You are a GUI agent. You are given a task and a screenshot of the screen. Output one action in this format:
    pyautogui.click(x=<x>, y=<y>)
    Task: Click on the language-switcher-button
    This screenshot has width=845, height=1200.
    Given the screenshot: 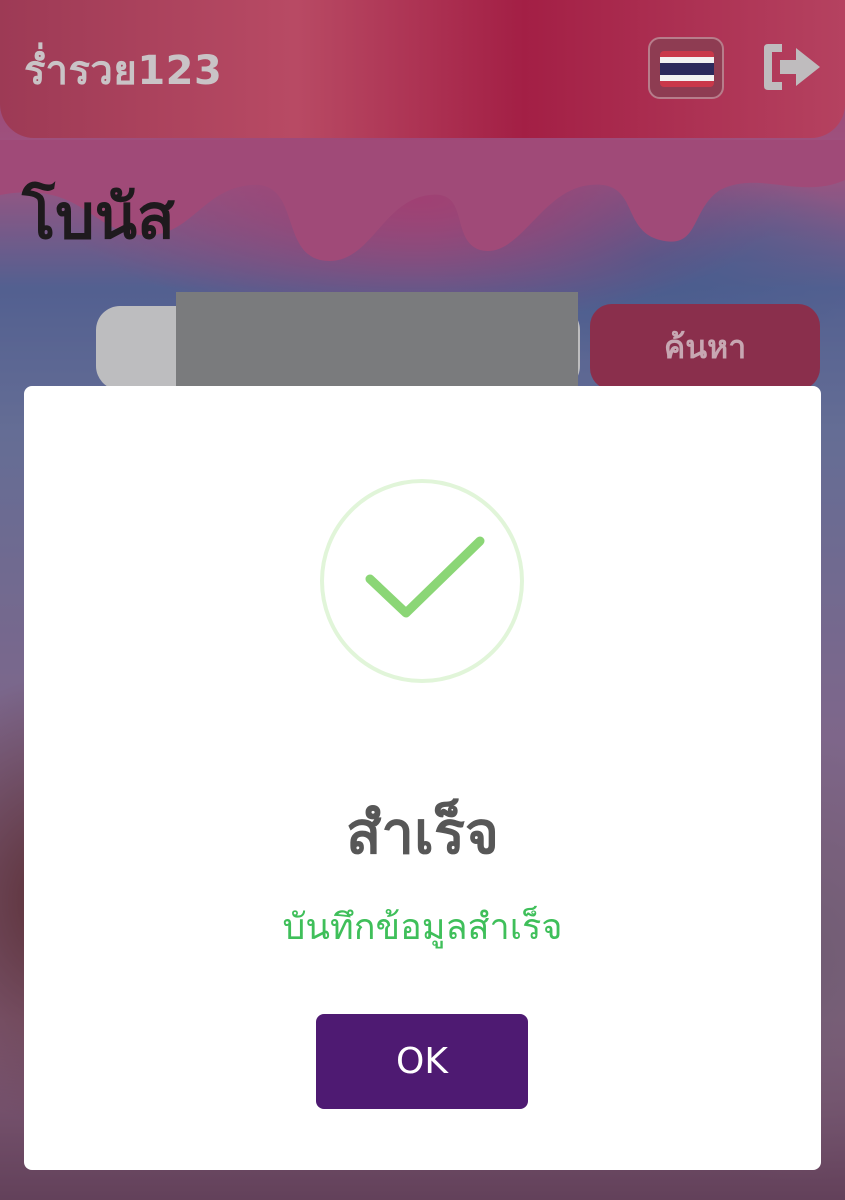 What is the action you would take?
    pyautogui.click(x=686, y=68)
    